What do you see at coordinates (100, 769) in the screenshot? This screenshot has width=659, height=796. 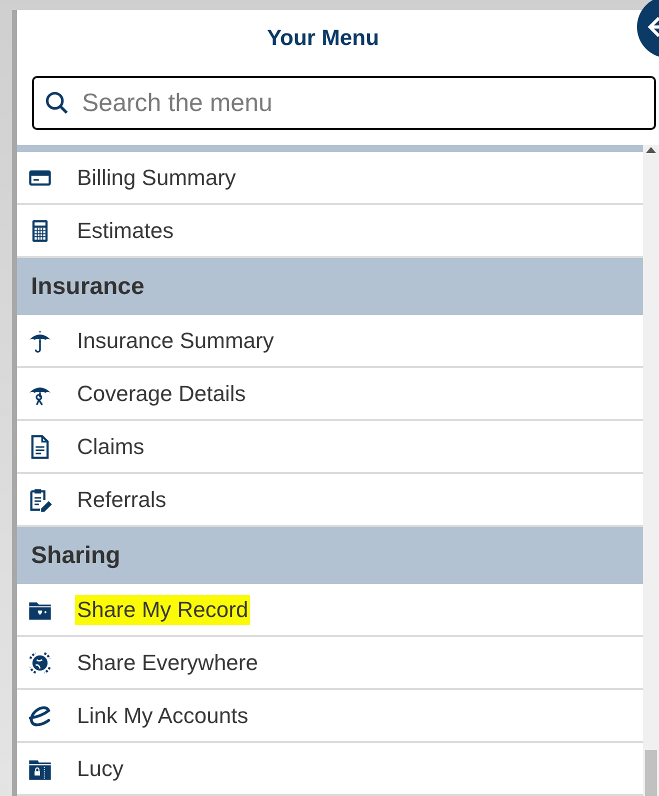 I see `menu-item-link: Lucy` at bounding box center [100, 769].